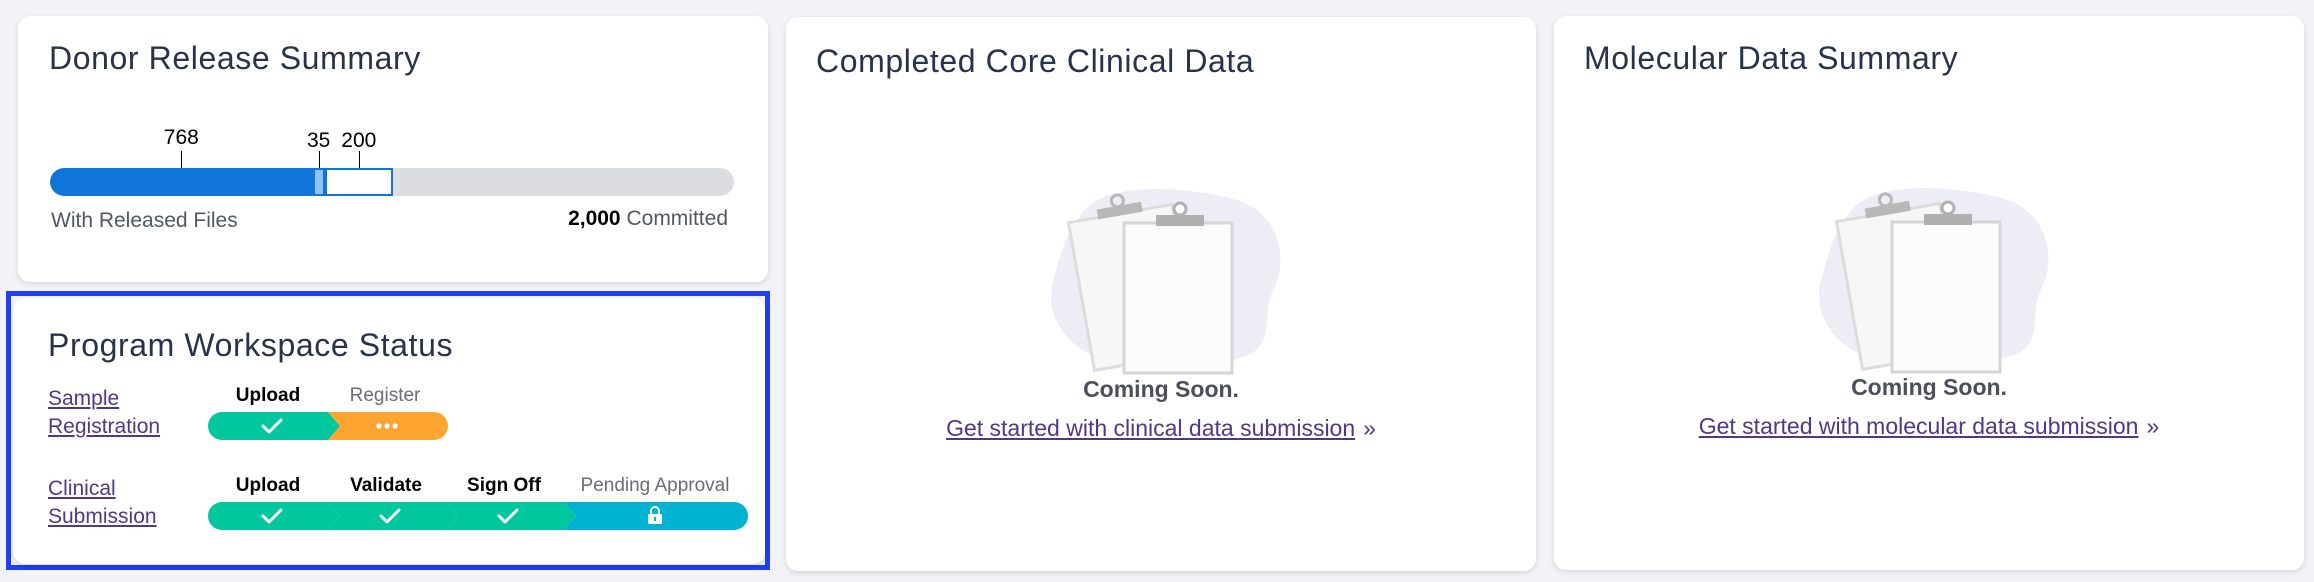 Image resolution: width=2314 pixels, height=582 pixels. I want to click on uploaded-count-tick, so click(359, 159).